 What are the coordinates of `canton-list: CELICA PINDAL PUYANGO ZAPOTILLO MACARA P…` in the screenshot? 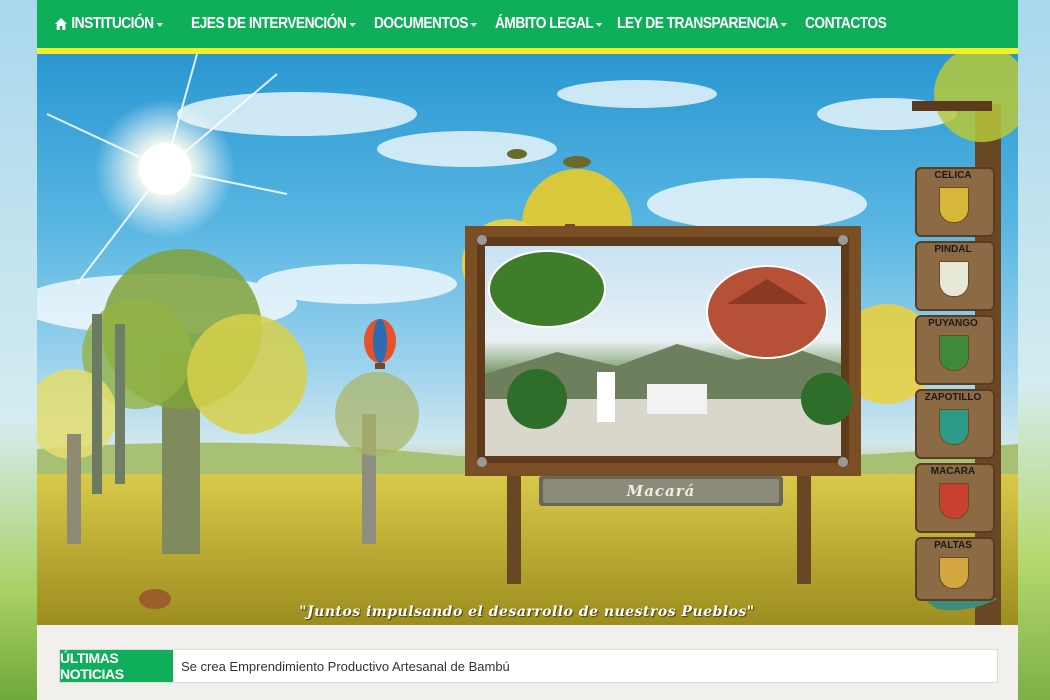 It's located at (955, 385).